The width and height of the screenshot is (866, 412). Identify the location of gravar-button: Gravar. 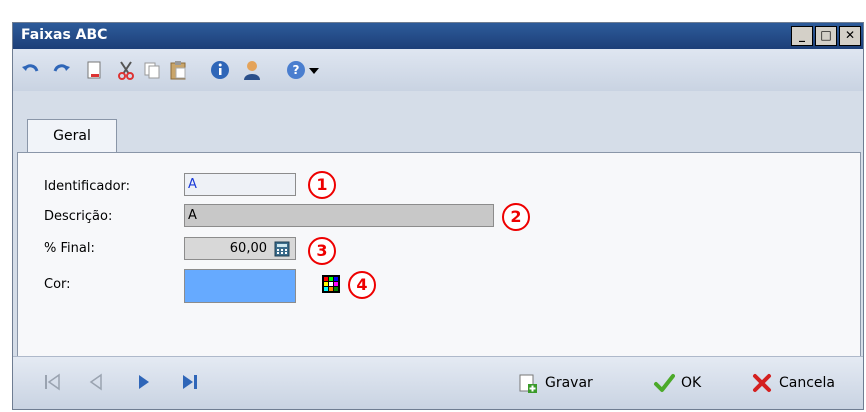
(555, 383).